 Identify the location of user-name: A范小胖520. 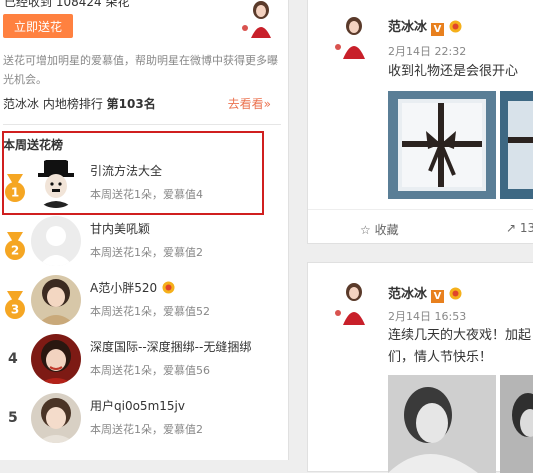
(133, 287).